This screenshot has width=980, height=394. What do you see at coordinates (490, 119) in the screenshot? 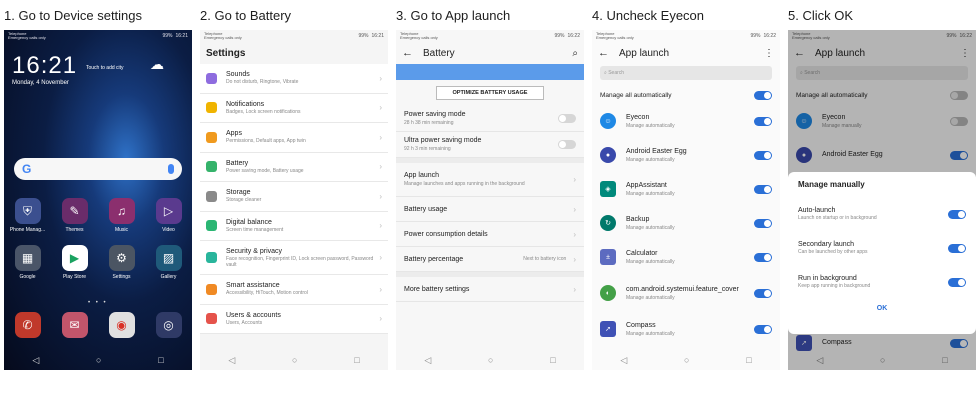
I see `power-saving-mode-row: Power saving mode 28 h 38 min remaining` at bounding box center [490, 119].